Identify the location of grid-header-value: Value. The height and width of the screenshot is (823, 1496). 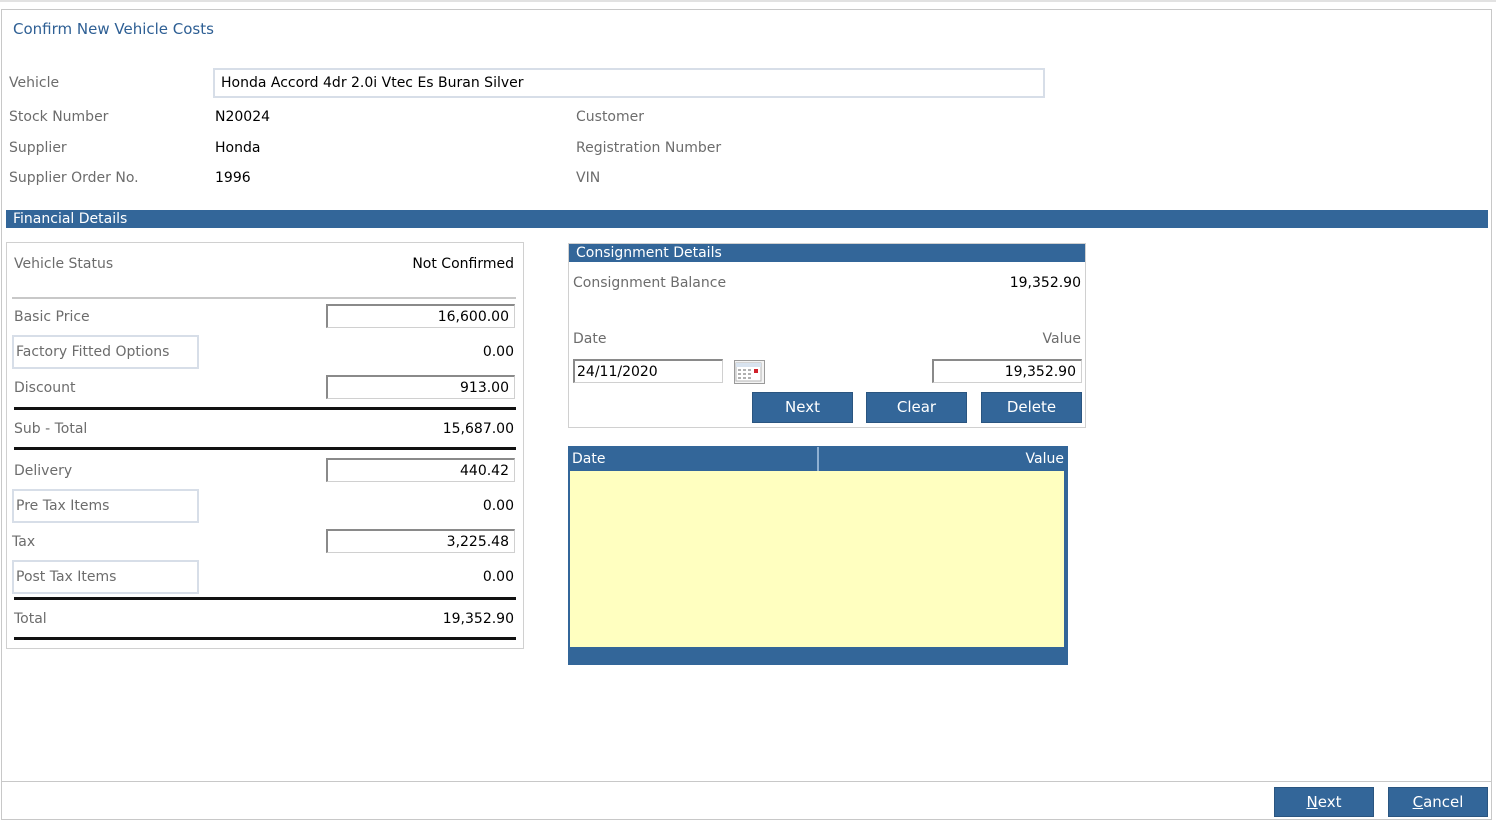
(1045, 459).